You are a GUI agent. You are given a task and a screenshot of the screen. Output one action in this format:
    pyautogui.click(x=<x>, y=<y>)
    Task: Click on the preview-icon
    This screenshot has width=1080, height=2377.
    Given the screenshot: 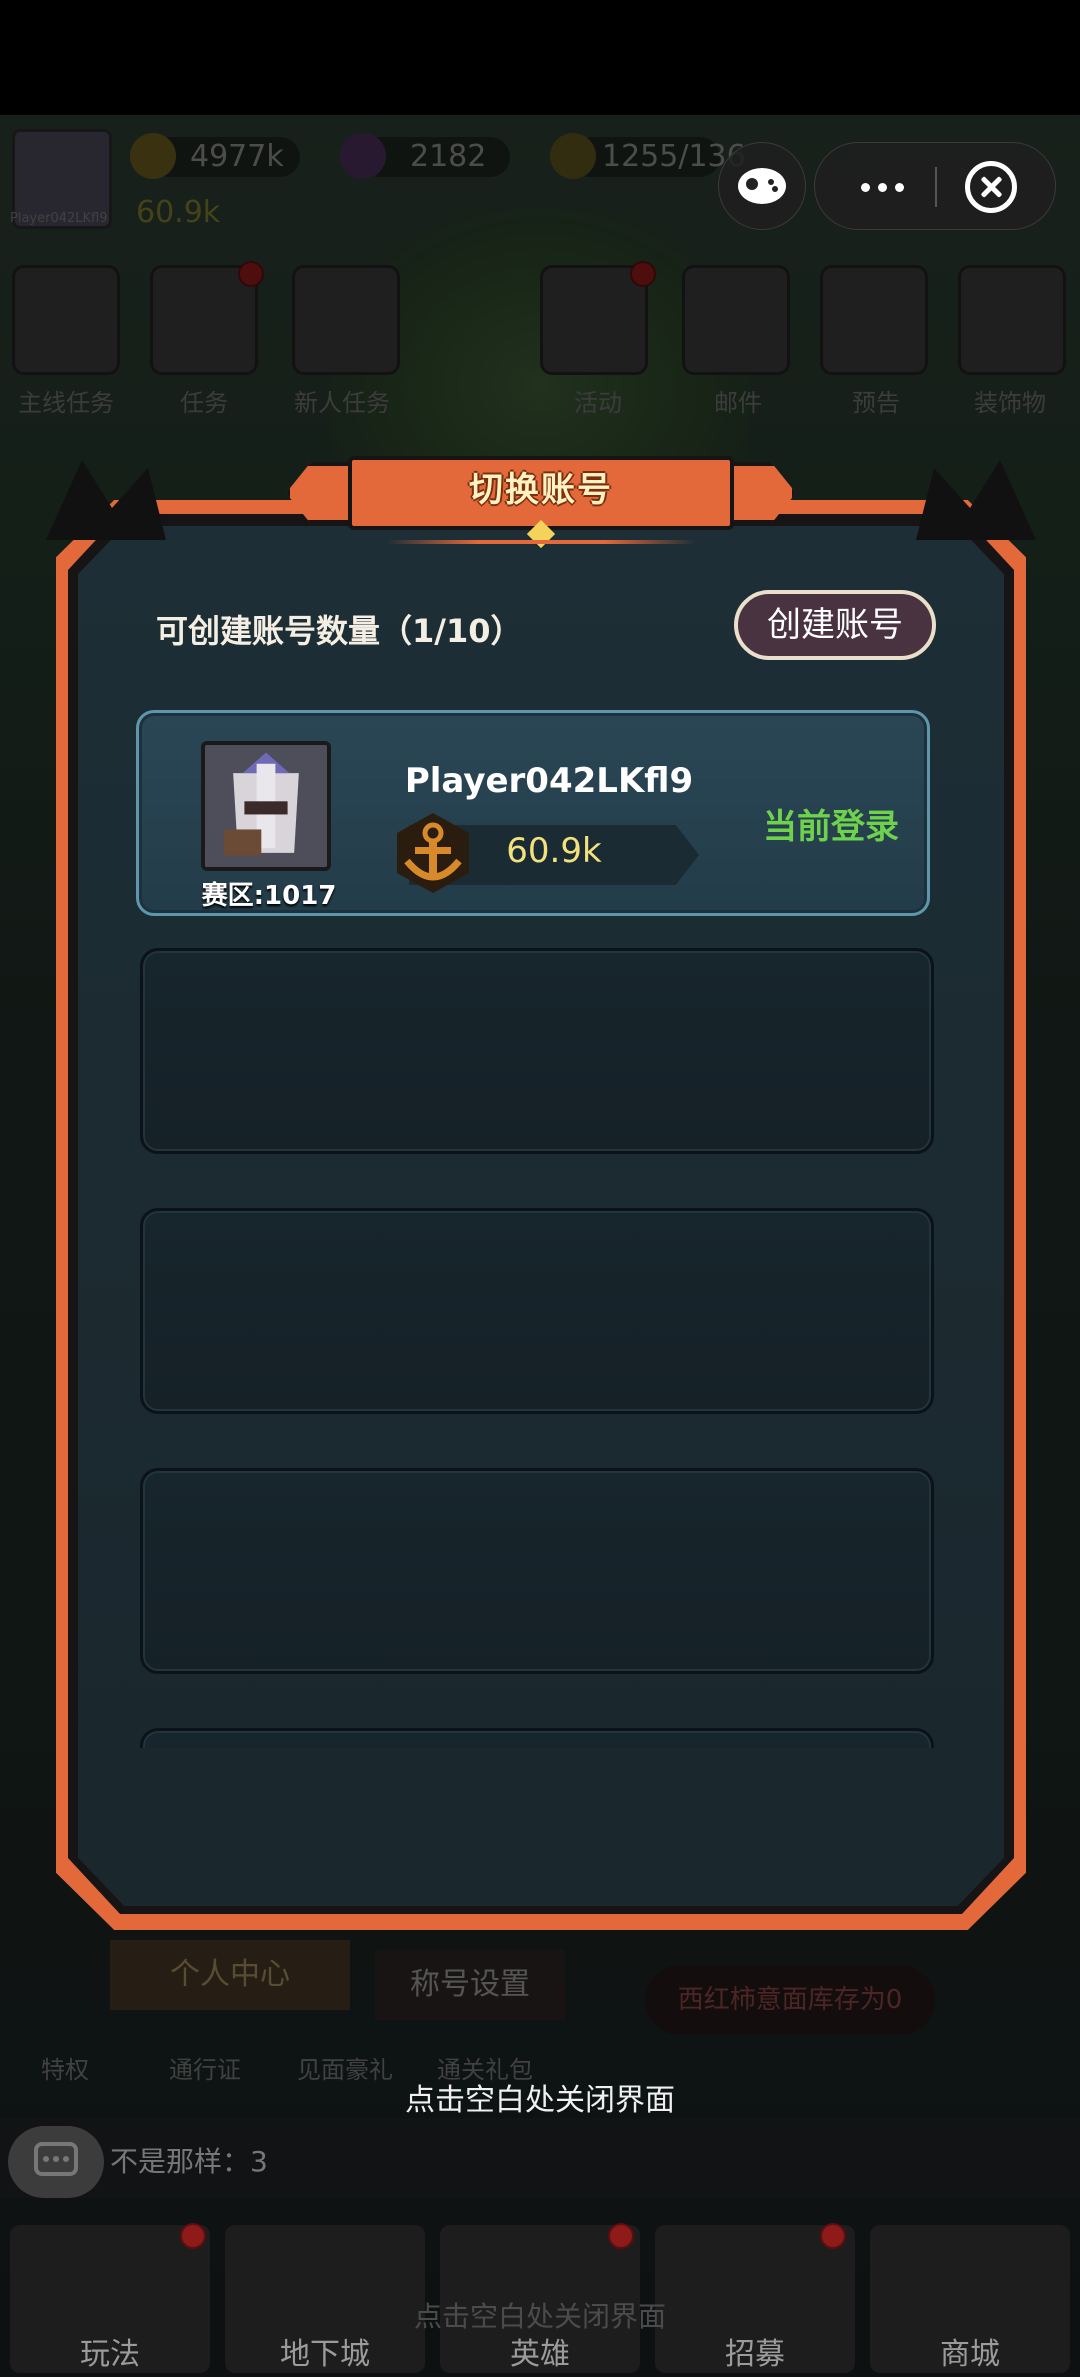 What is the action you would take?
    pyautogui.click(x=874, y=320)
    